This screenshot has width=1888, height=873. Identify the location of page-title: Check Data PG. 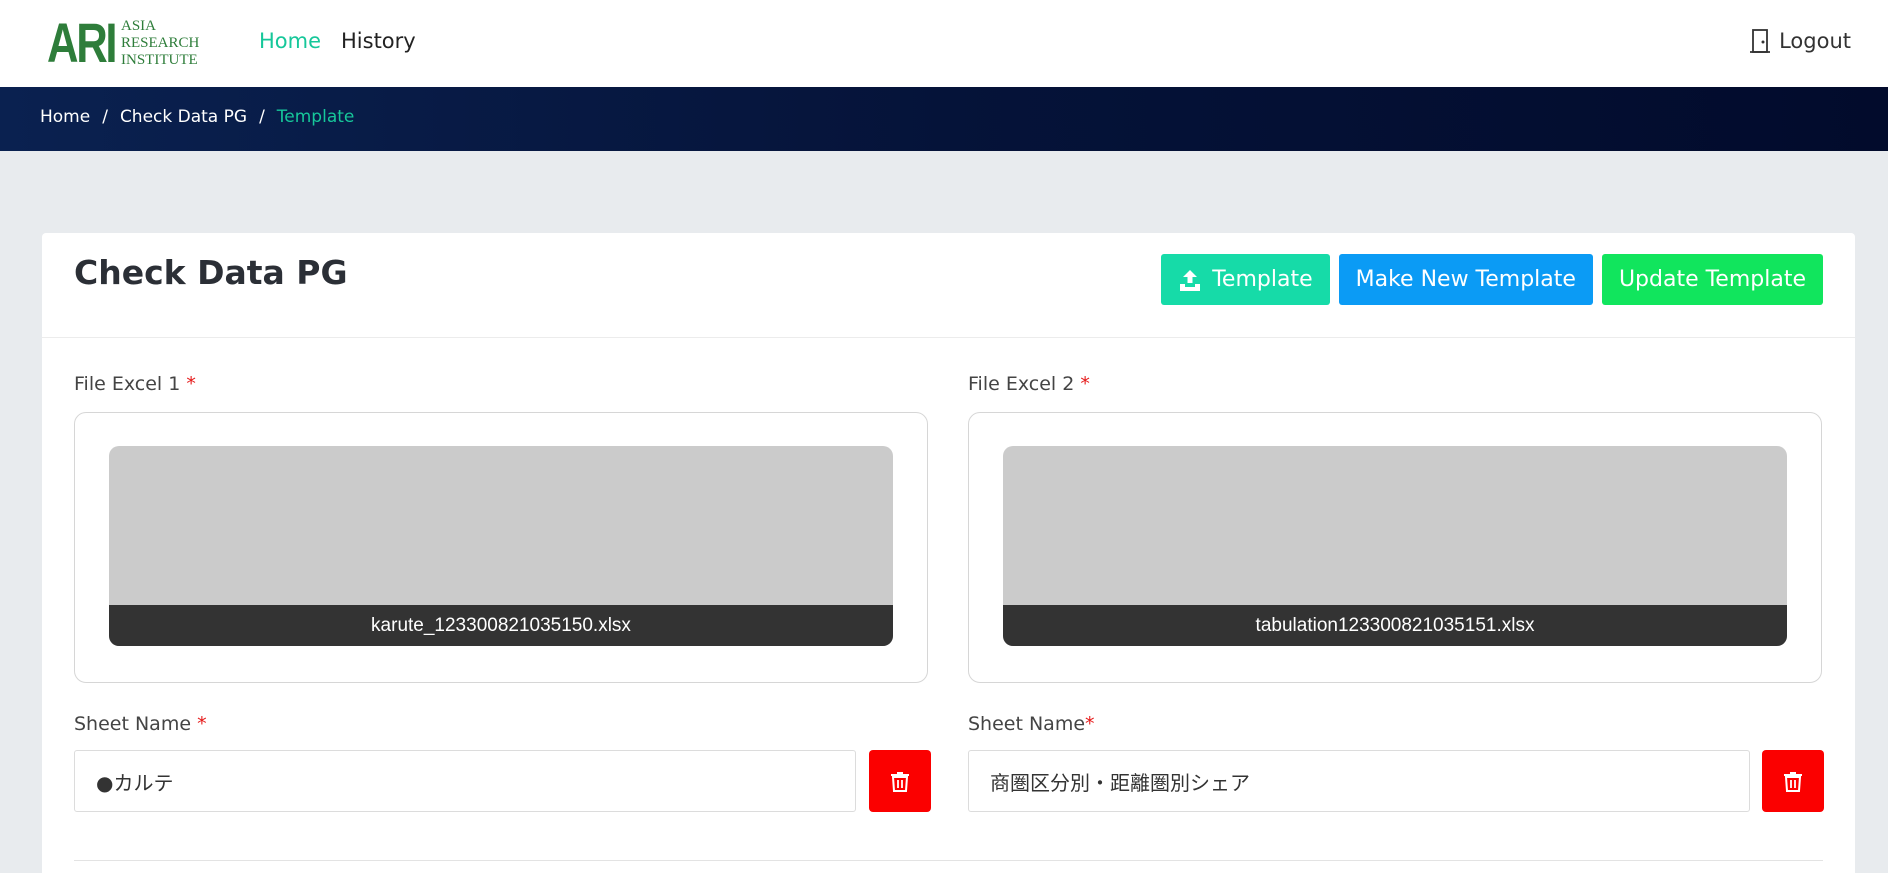
(211, 272).